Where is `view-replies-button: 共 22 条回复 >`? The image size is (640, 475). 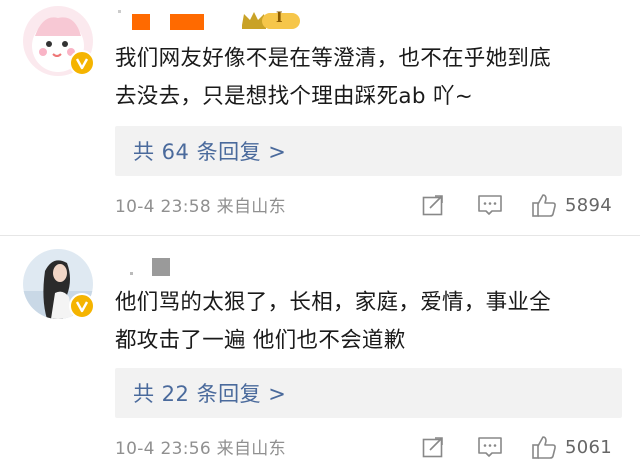 view-replies-button: 共 22 条回复 > is located at coordinates (368, 393).